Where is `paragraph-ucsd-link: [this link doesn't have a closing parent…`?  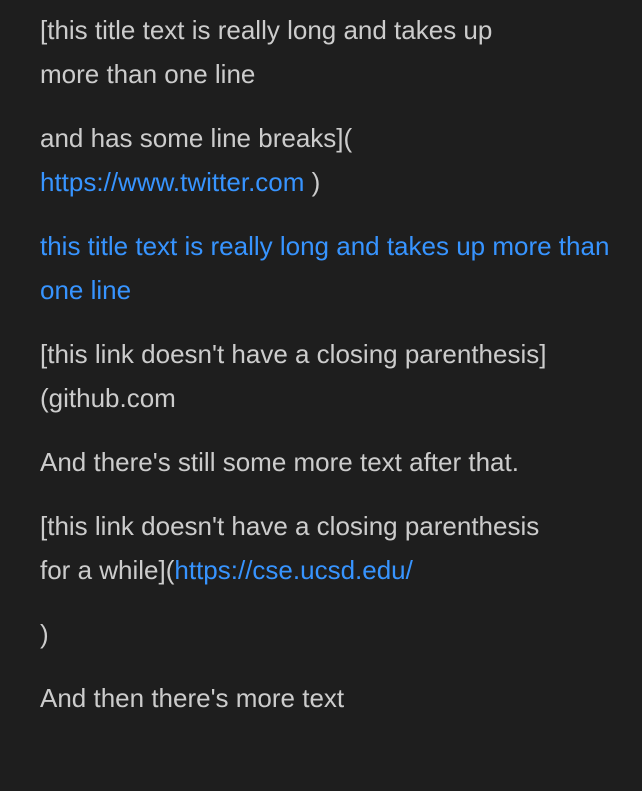
paragraph-ucsd-link: [this link doesn't have a closing parent… is located at coordinates (334, 548).